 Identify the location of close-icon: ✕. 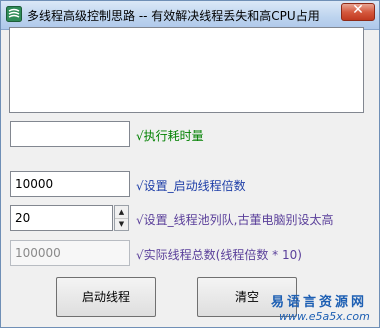
(358, 10).